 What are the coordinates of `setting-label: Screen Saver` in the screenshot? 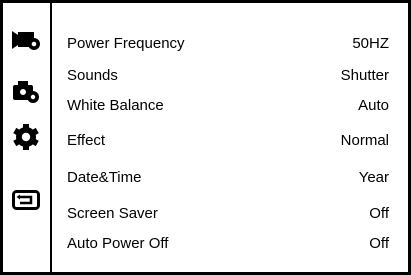 It's located at (112, 213).